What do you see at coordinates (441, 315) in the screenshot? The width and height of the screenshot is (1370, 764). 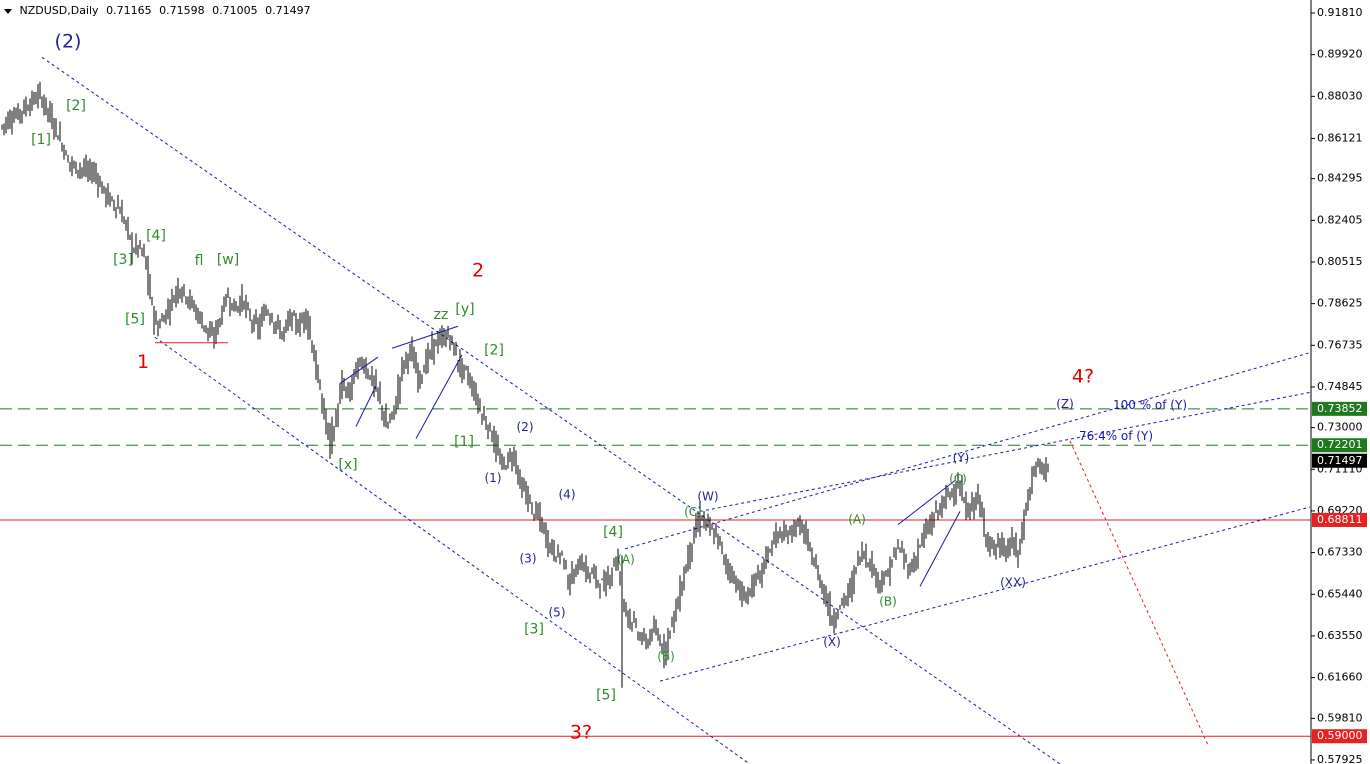 I see `wave-label-10: zz` at bounding box center [441, 315].